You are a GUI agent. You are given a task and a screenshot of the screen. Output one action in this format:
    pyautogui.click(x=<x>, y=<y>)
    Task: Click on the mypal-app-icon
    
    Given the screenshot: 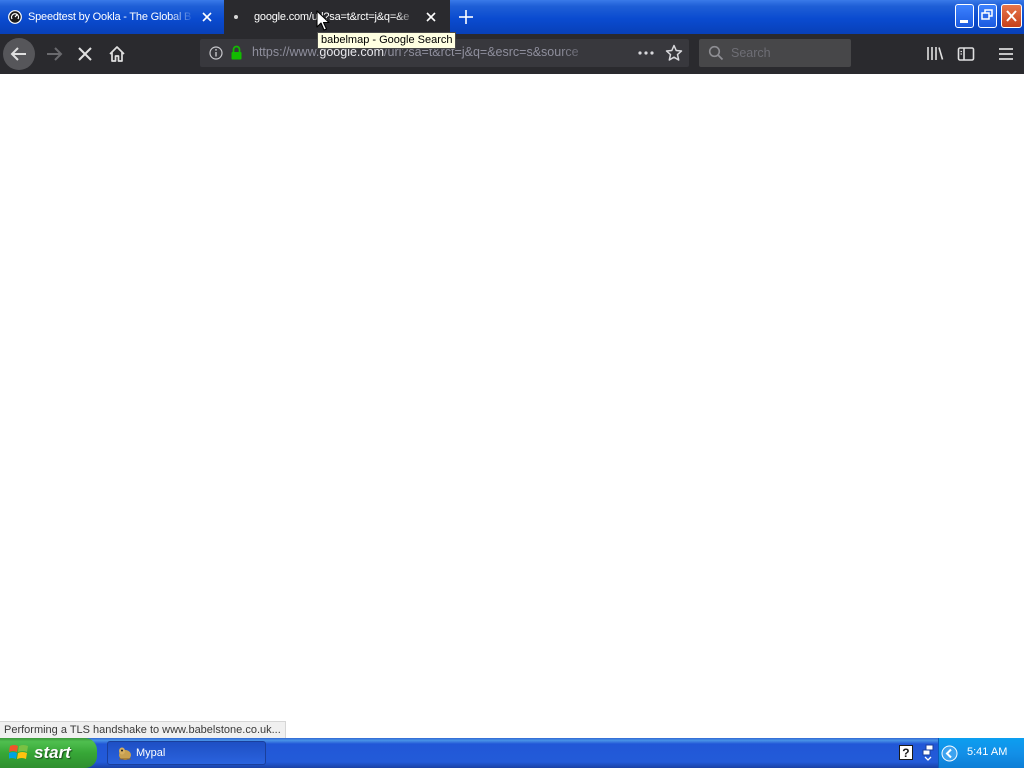 What is the action you would take?
    pyautogui.click(x=125, y=753)
    